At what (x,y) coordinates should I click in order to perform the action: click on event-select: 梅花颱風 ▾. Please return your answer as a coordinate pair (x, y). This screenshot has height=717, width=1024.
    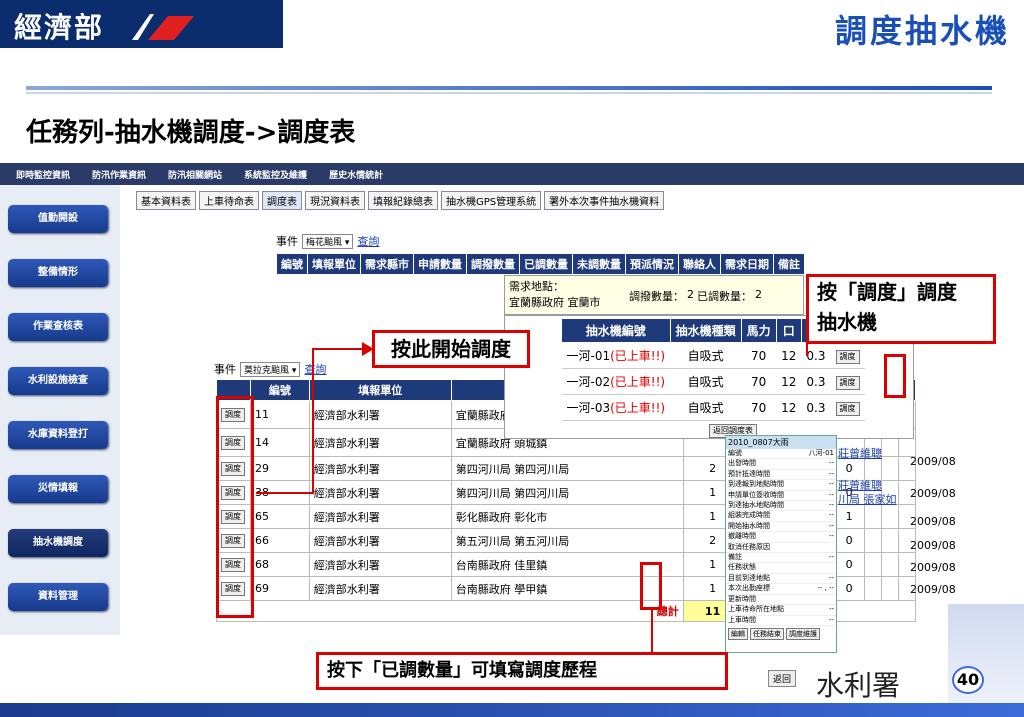
    Looking at the image, I should click on (328, 241).